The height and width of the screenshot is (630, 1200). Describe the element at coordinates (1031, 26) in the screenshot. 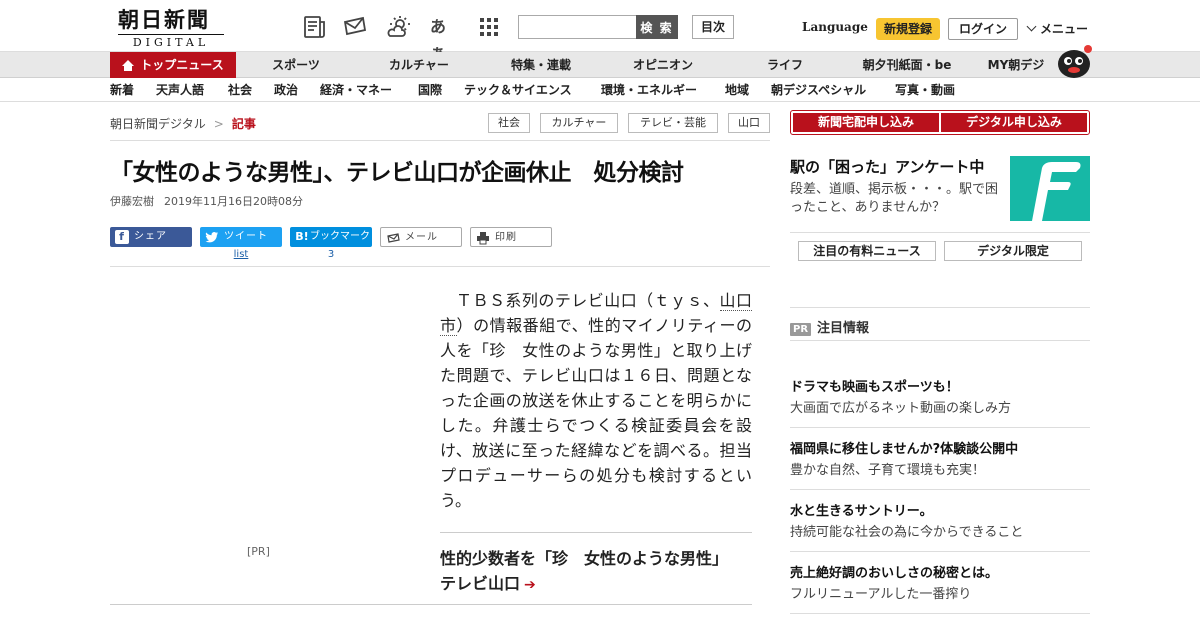

I see `chevron-down-icon` at that location.